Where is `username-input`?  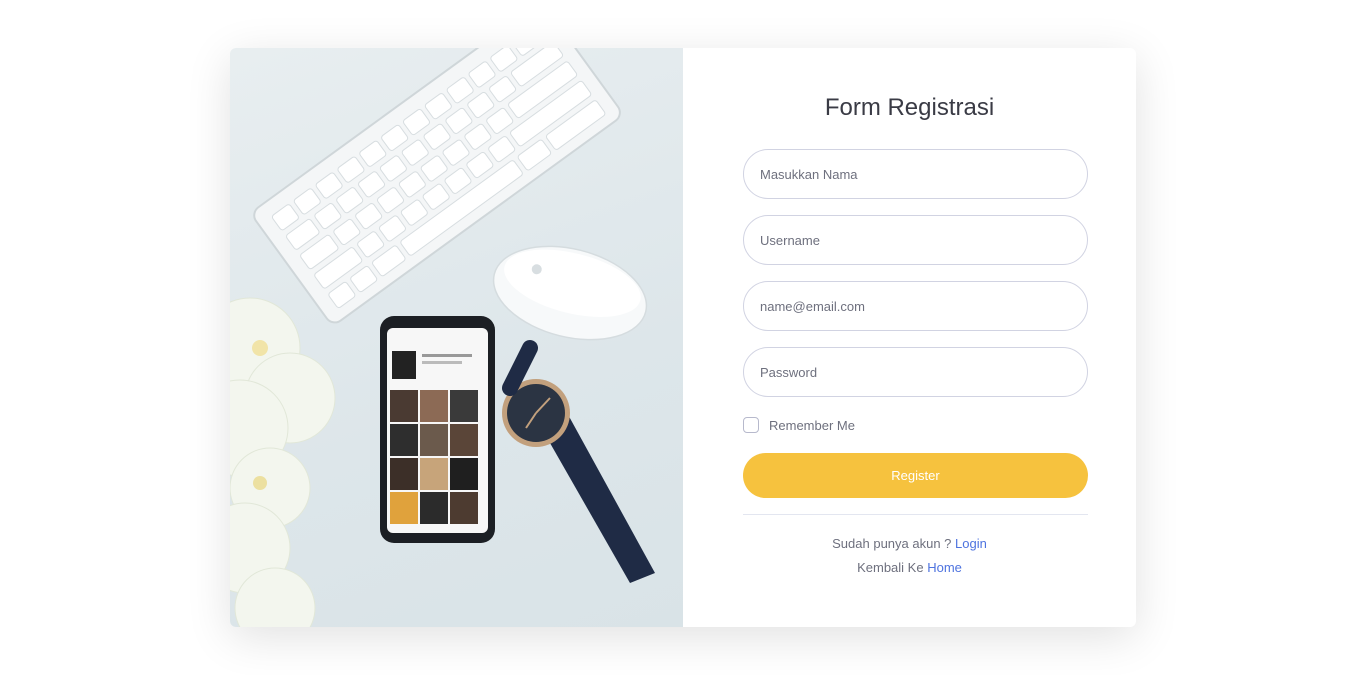
username-input is located at coordinates (915, 240).